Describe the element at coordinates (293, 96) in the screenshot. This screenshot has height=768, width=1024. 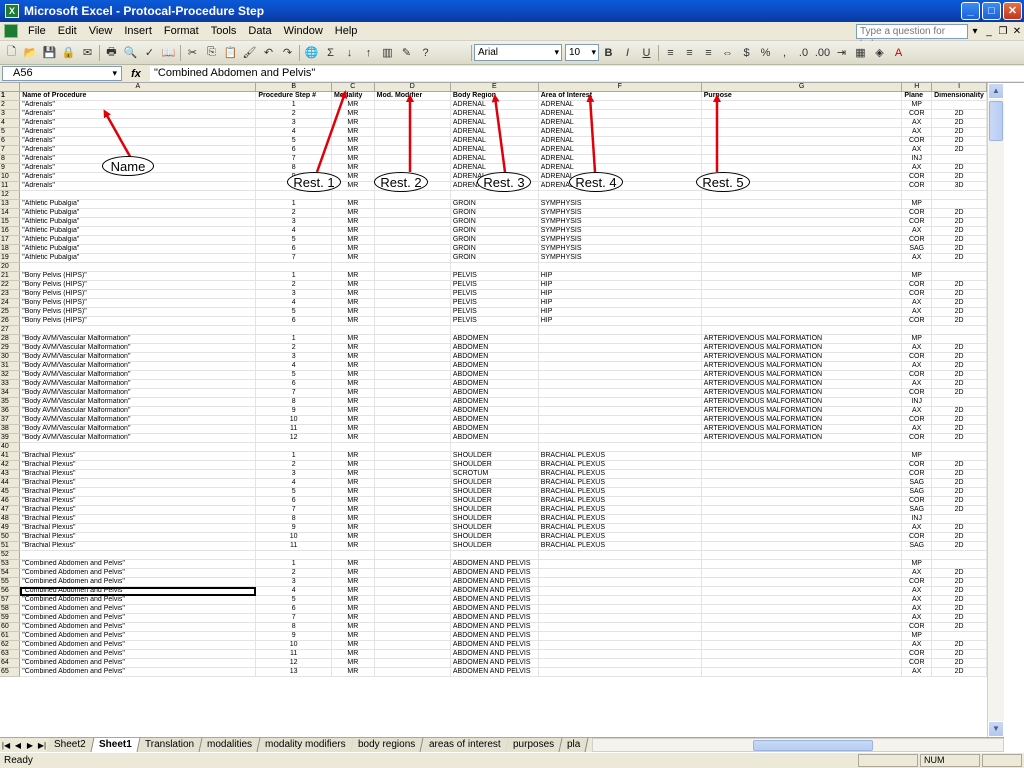
I see `column-title-cell: Procedure Step #` at that location.